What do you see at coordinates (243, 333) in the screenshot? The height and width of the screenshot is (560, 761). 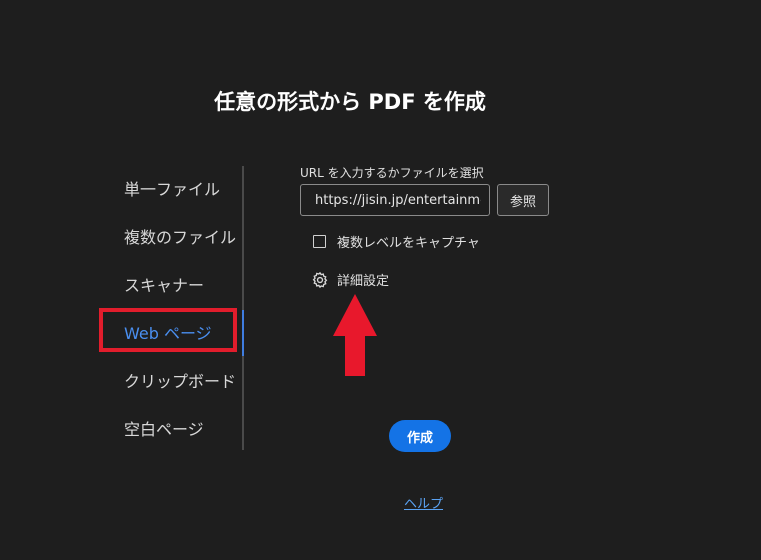 I see `nav-active-indicator` at bounding box center [243, 333].